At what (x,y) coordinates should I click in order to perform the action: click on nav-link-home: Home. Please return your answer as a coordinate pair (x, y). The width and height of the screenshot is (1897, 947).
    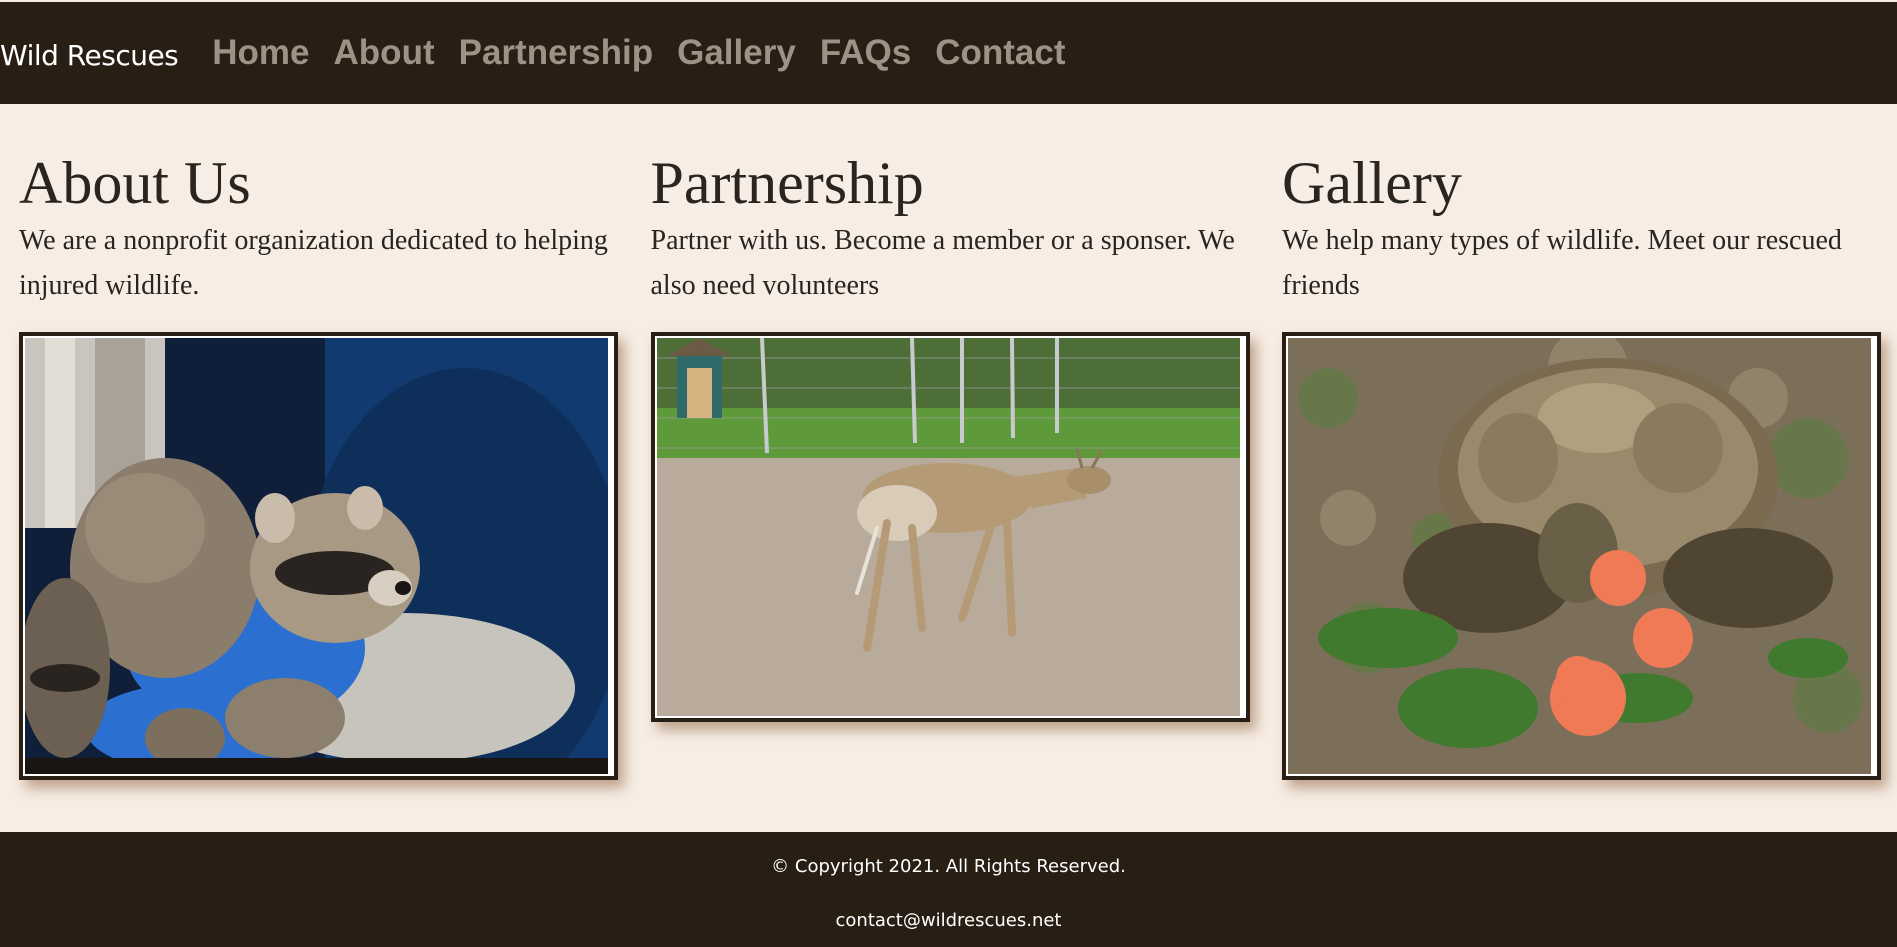
    Looking at the image, I should click on (260, 53).